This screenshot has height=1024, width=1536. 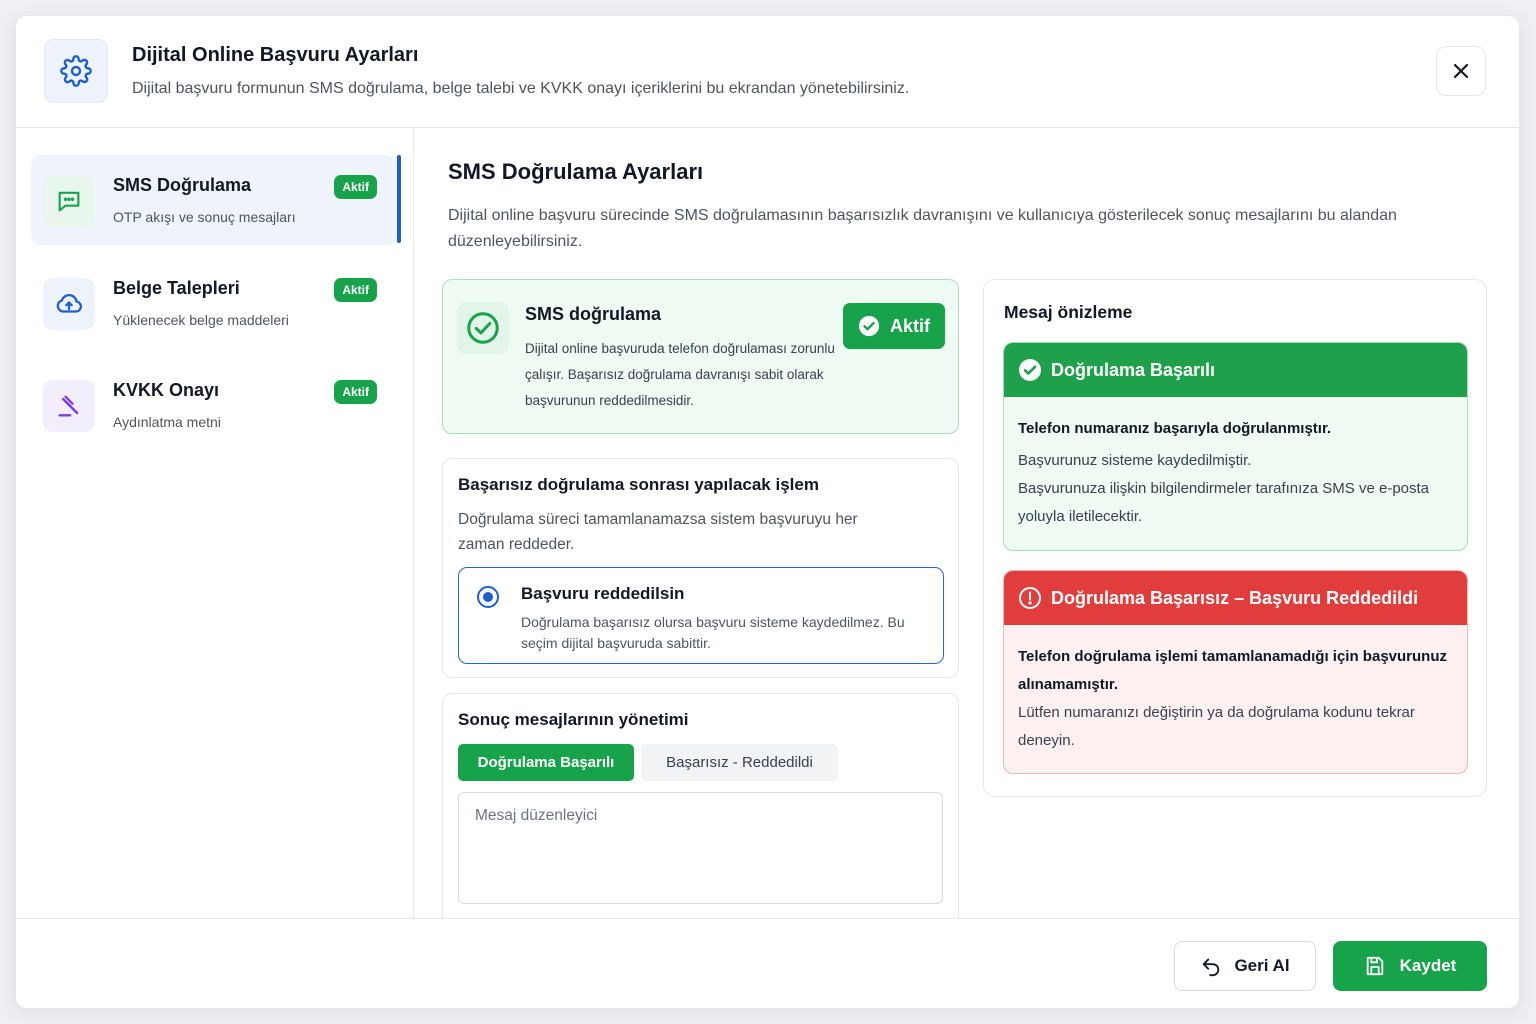 What do you see at coordinates (1374, 966) in the screenshot?
I see `save-icon` at bounding box center [1374, 966].